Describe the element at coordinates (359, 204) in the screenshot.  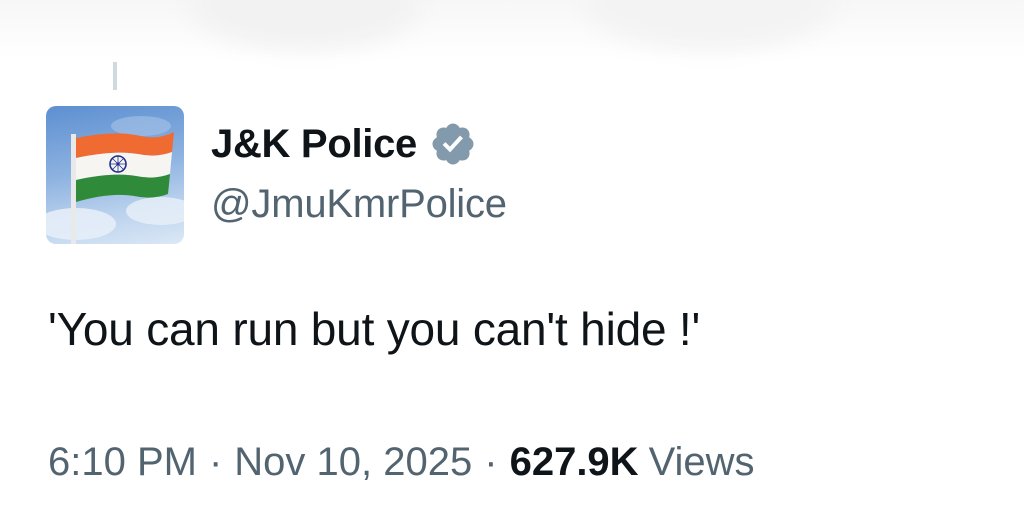
I see `account-handle: @JmuKmrPolice` at that location.